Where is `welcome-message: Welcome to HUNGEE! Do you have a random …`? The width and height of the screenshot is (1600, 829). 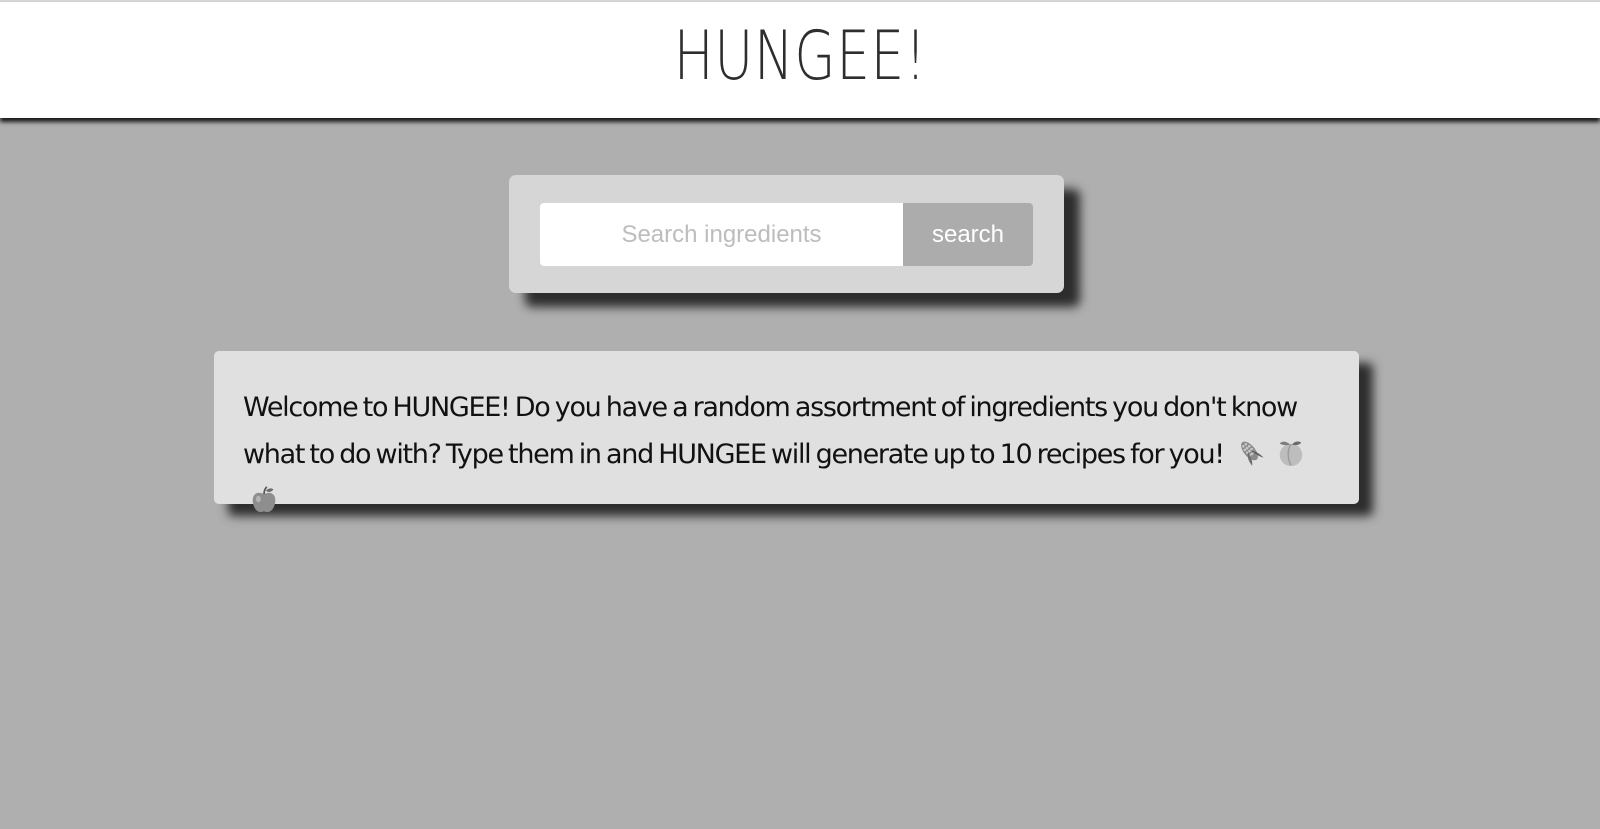
welcome-message: Welcome to HUNGEE! Do you have a random … is located at coordinates (788, 454).